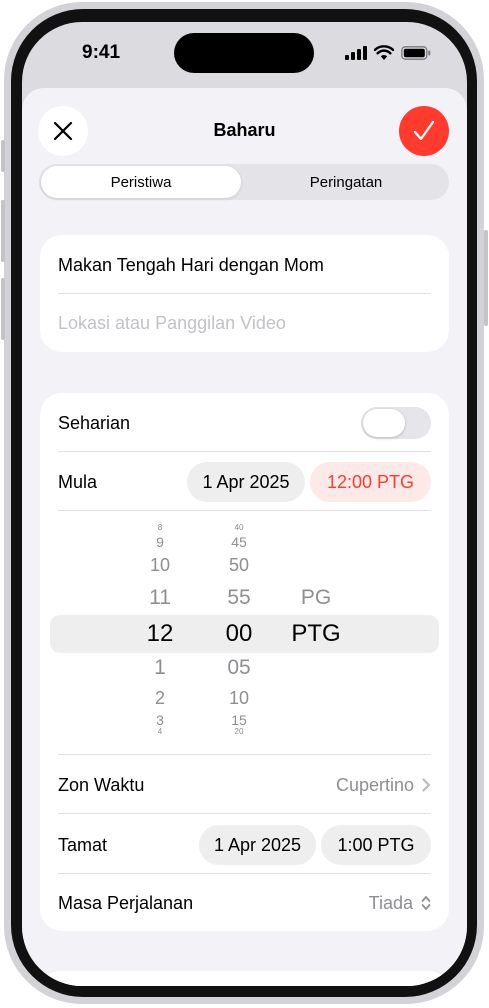 This screenshot has width=489, height=1008. What do you see at coordinates (160, 731) in the screenshot?
I see `picker-hour-item: 4` at bounding box center [160, 731].